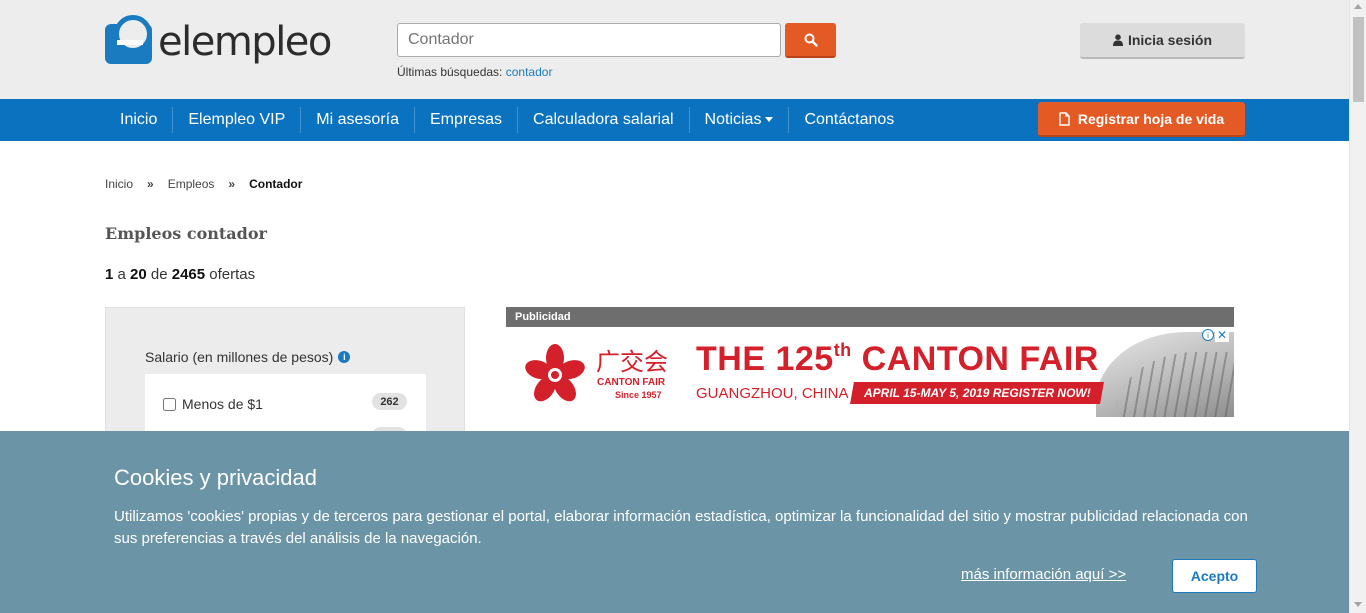  What do you see at coordinates (638, 395) in the screenshot?
I see `ad-since: Since 1957` at bounding box center [638, 395].